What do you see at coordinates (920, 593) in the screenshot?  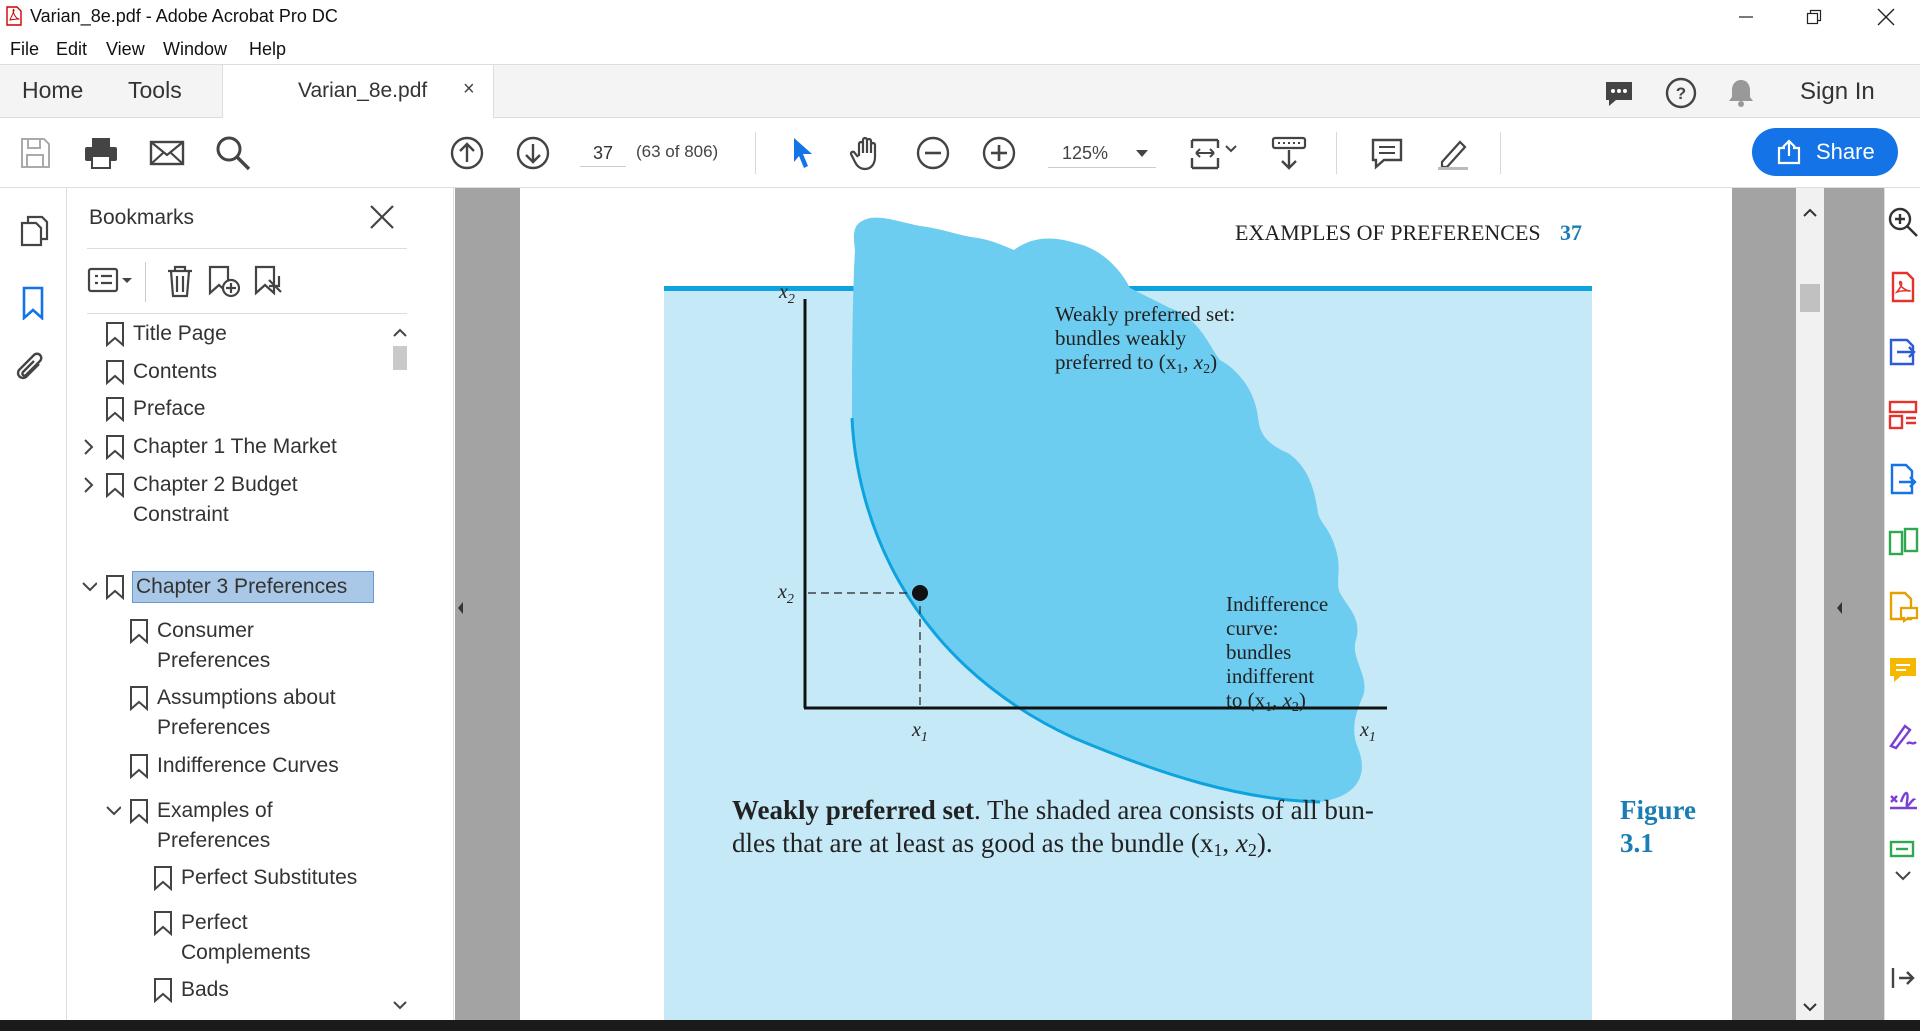 I see `bundle-point` at bounding box center [920, 593].